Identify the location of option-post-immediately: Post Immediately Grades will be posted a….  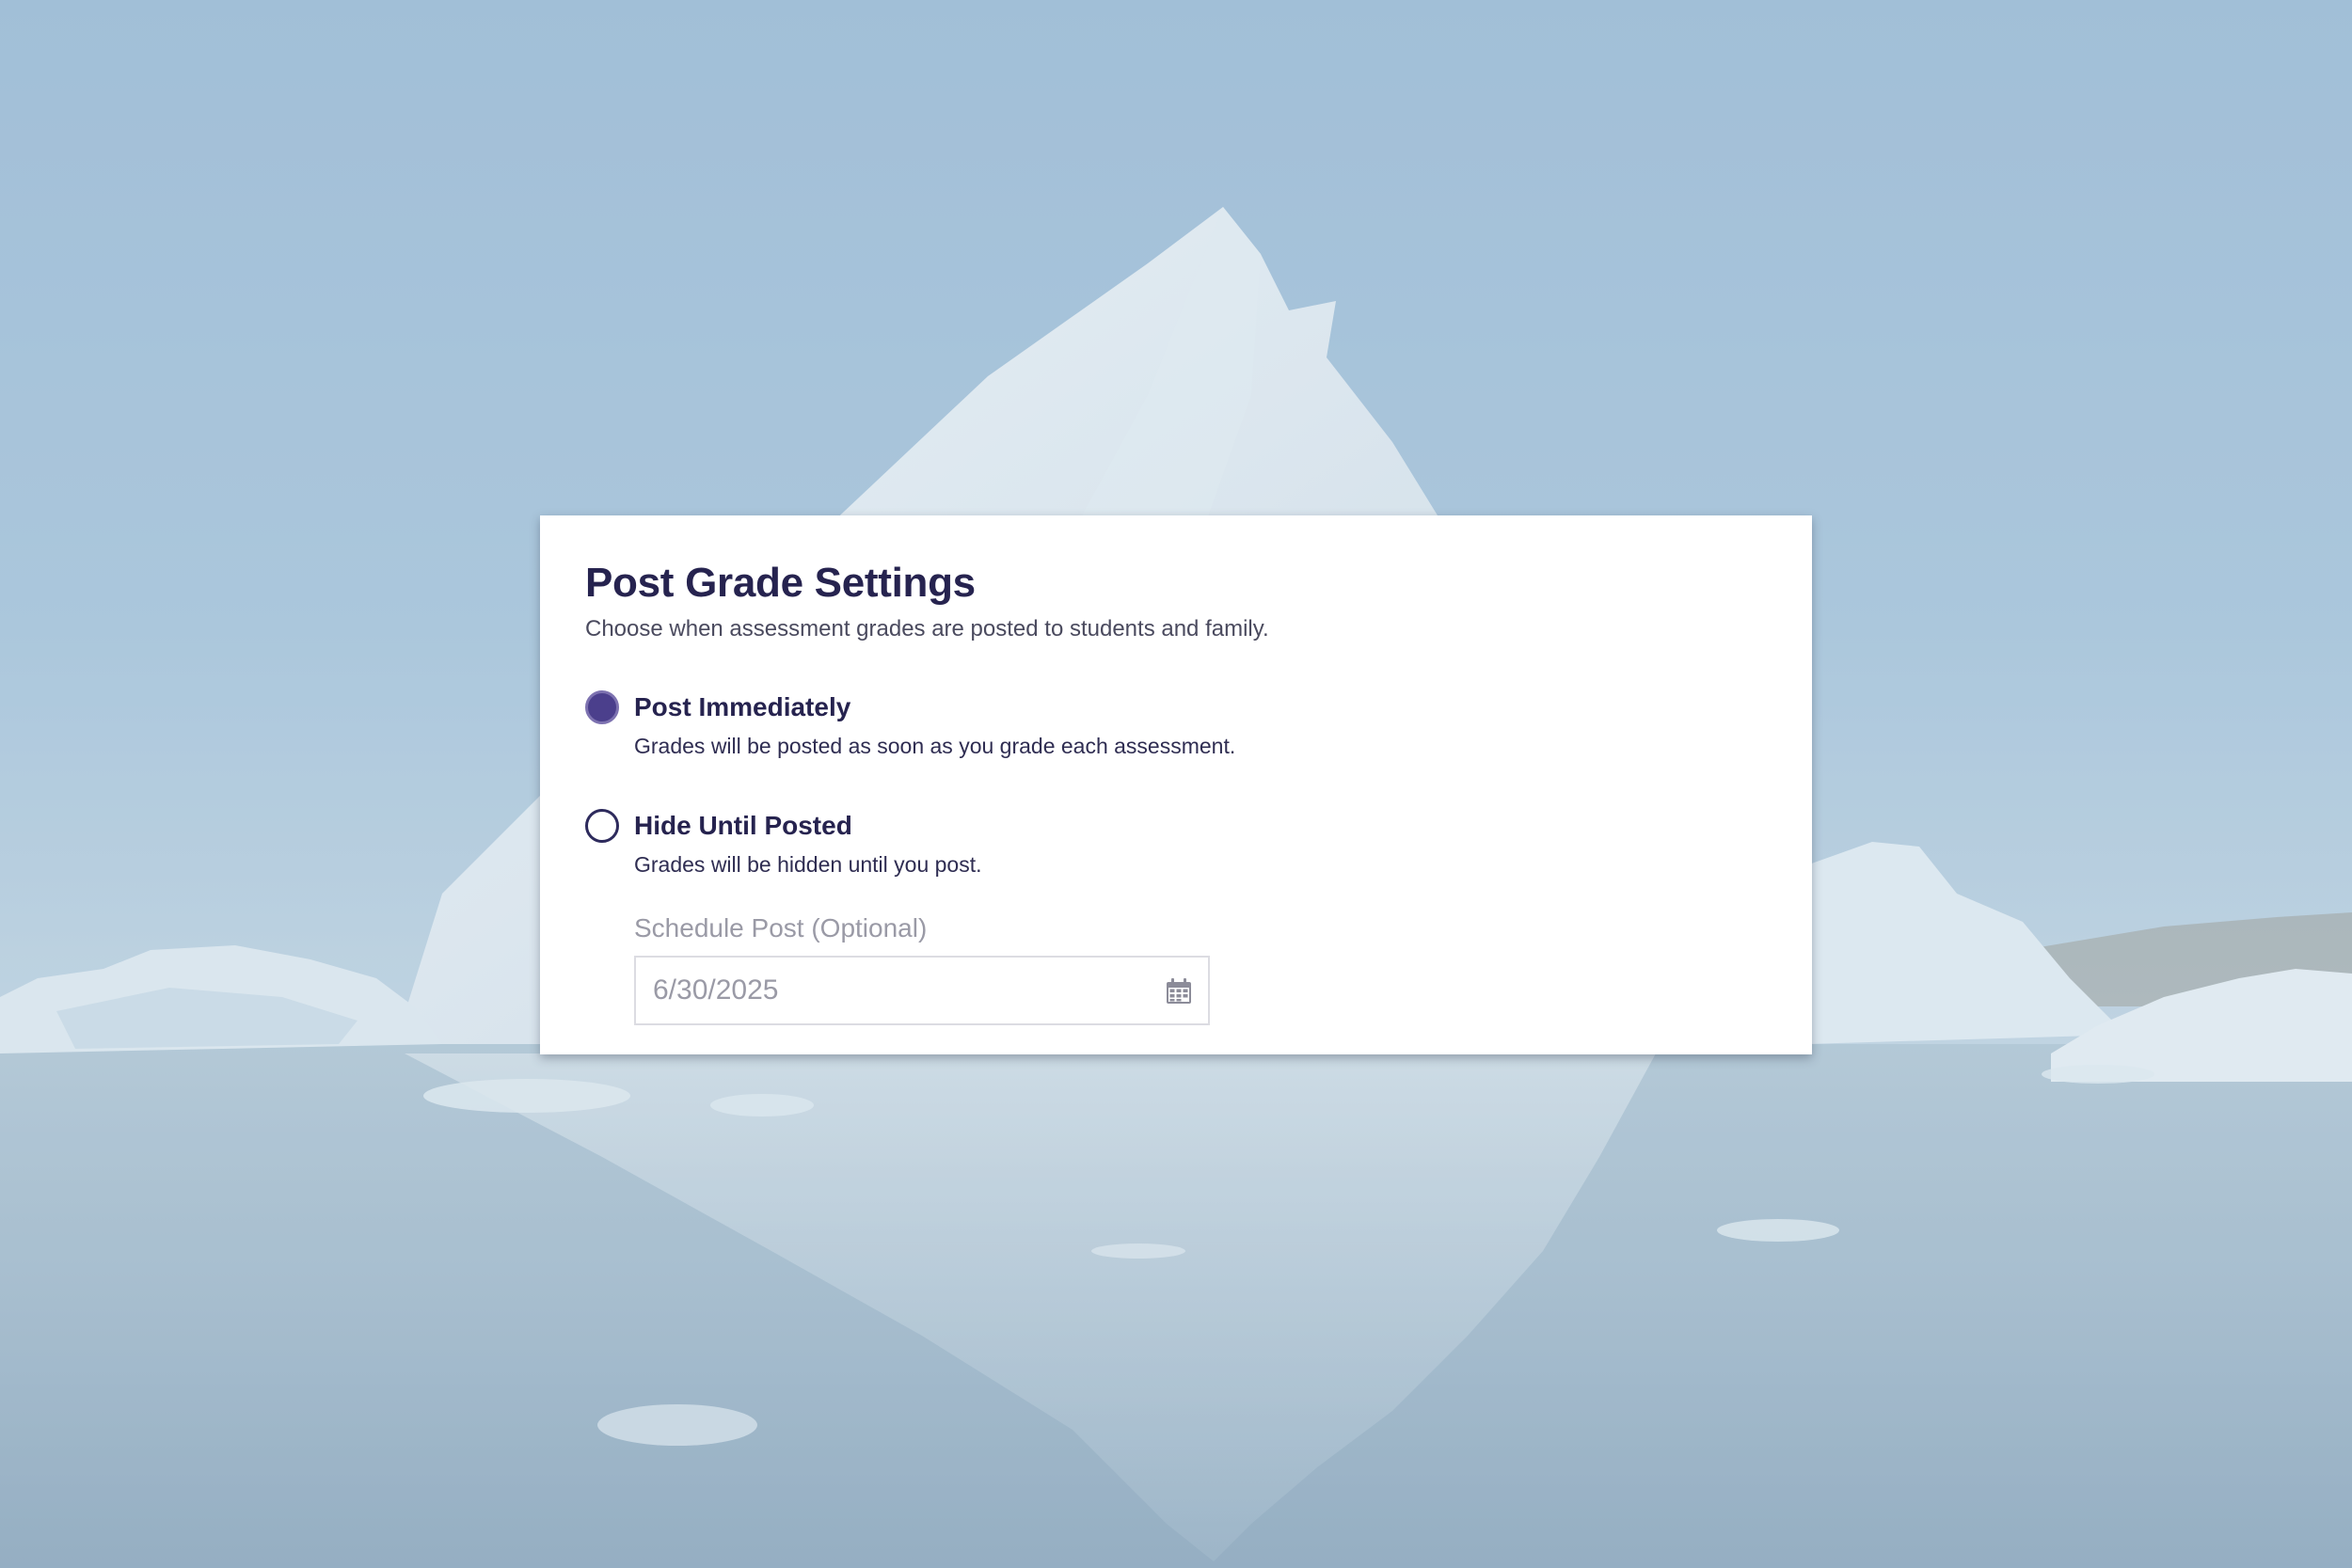
(1198, 725).